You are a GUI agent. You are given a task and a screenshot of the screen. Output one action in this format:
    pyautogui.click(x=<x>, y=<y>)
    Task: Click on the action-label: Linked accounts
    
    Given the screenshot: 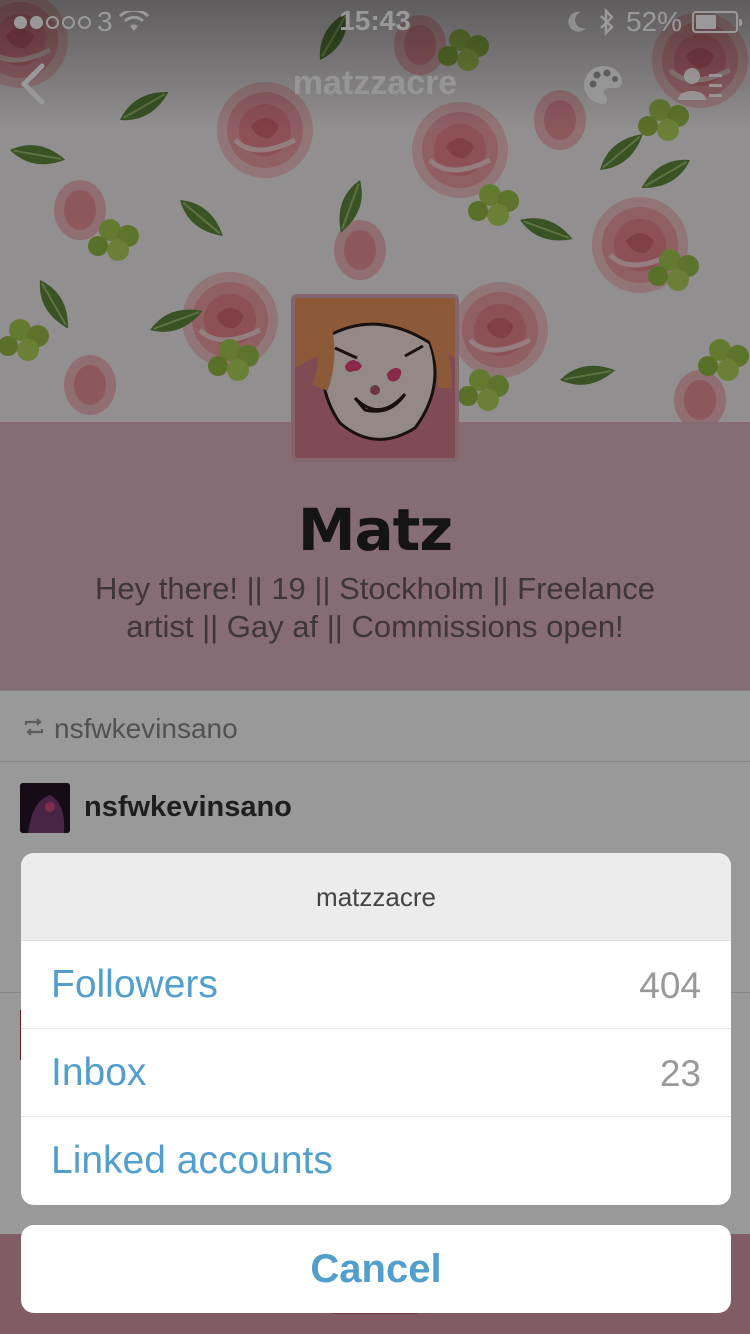 What is the action you would take?
    pyautogui.click(x=192, y=1160)
    